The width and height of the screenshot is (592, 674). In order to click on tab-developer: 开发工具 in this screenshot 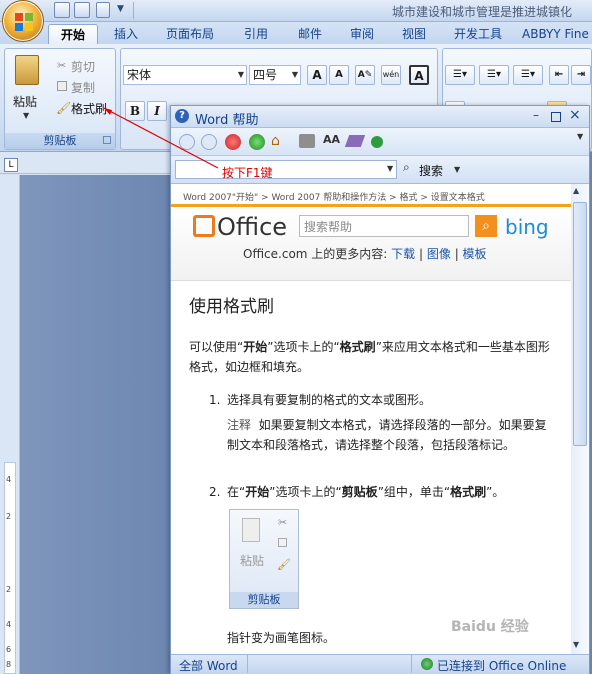, I will do `click(478, 34)`.